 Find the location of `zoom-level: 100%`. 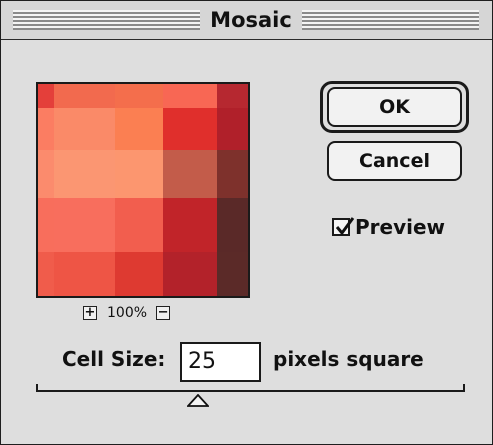

zoom-level: 100% is located at coordinates (127, 313).